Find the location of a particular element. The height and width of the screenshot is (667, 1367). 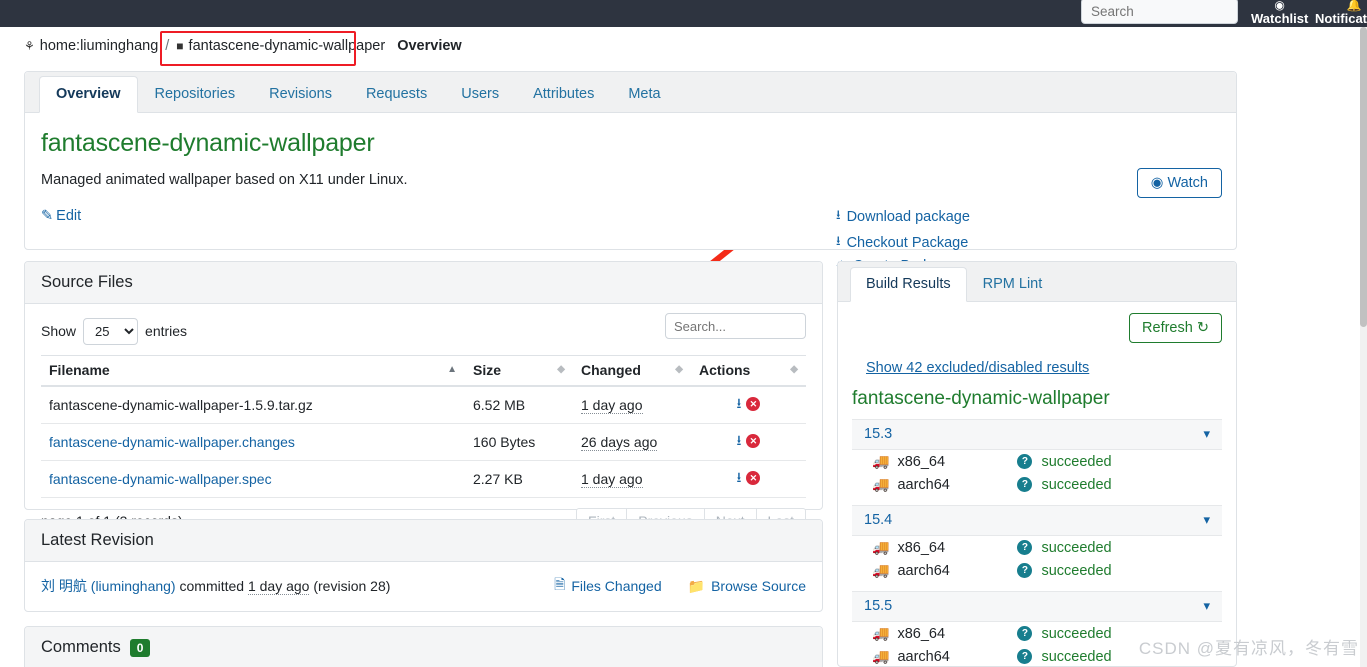

watch-button: ◉ Watch is located at coordinates (1179, 183).